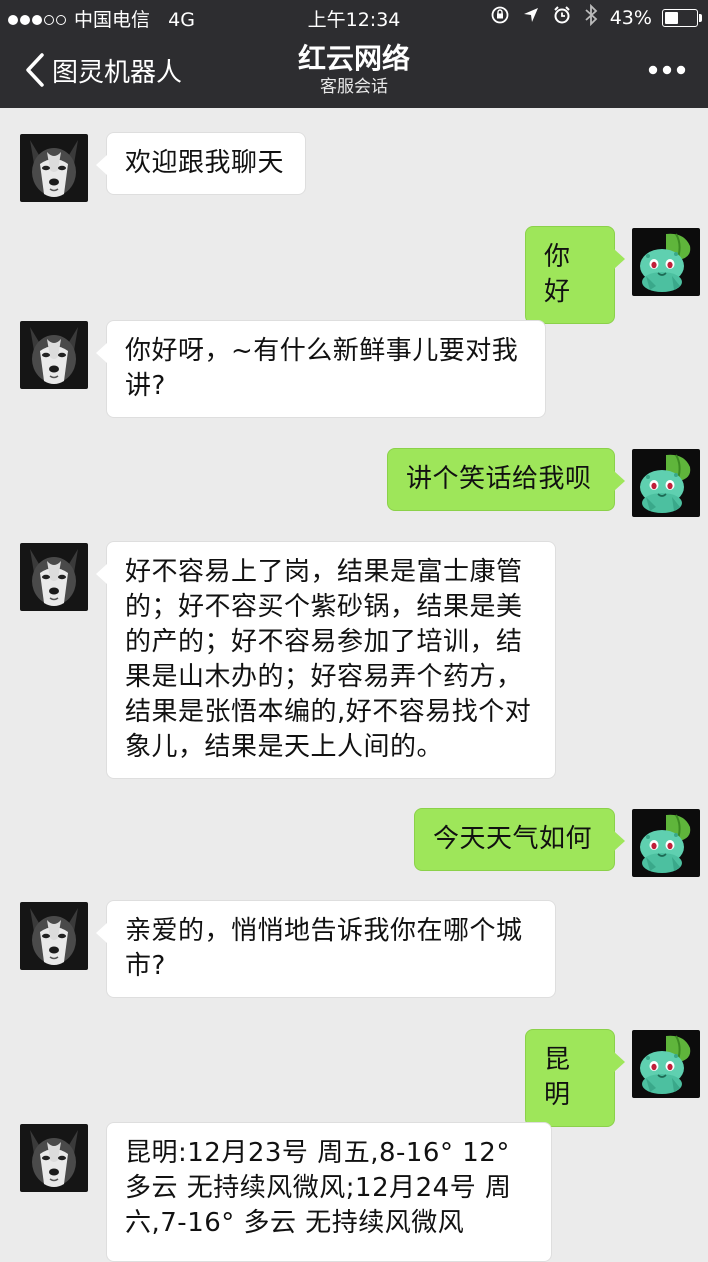 This screenshot has height=1262, width=708. I want to click on message-text: 你好, so click(557, 274).